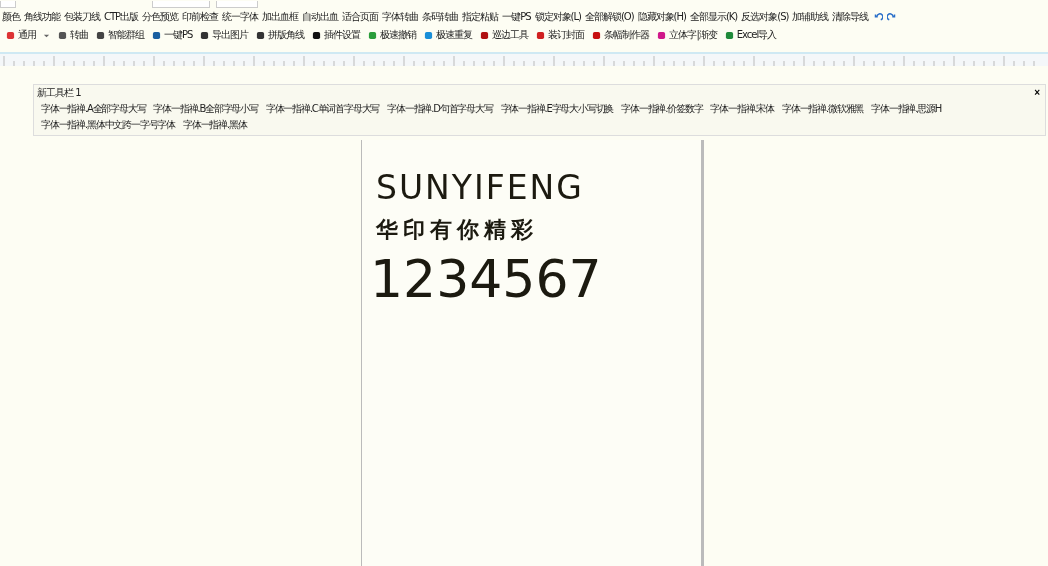 The height and width of the screenshot is (566, 1048). I want to click on toolbar-button: 拼版角线, so click(282, 35).